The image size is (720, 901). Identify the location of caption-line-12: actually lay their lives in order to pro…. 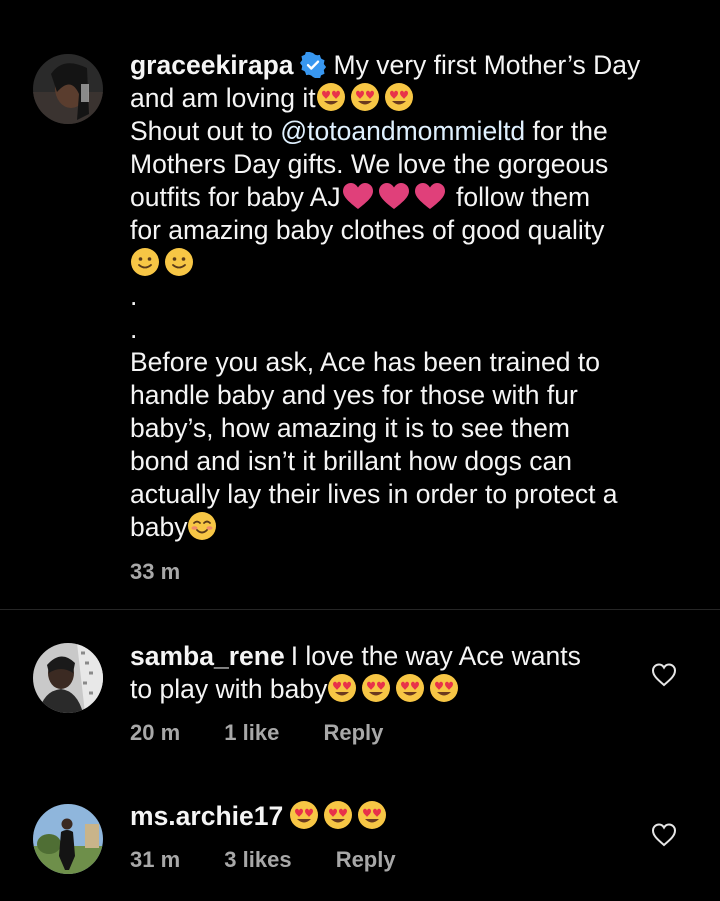
(374, 494).